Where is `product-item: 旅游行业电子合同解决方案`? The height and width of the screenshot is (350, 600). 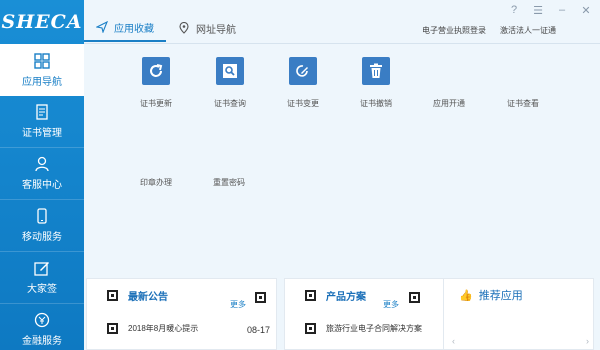 product-item: 旅游行业电子合同解决方案 is located at coordinates (363, 328).